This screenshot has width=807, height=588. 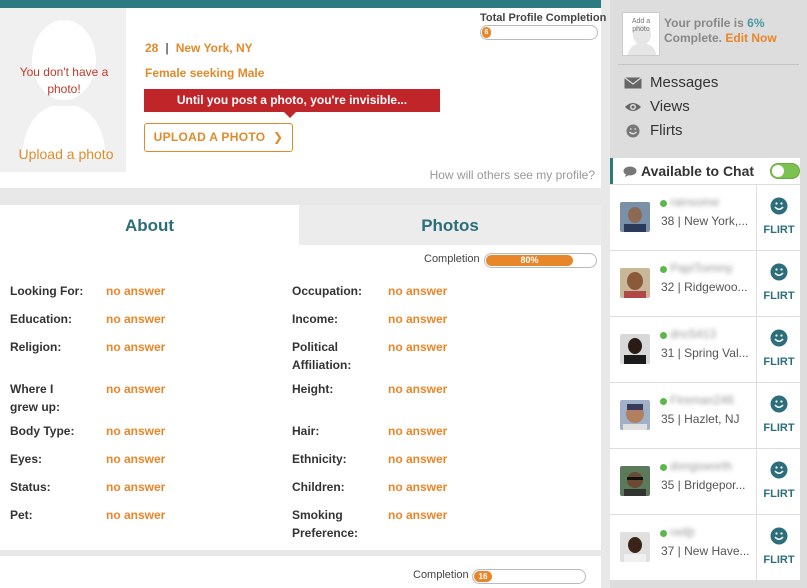 I want to click on tab-photos: Photos, so click(x=450, y=225).